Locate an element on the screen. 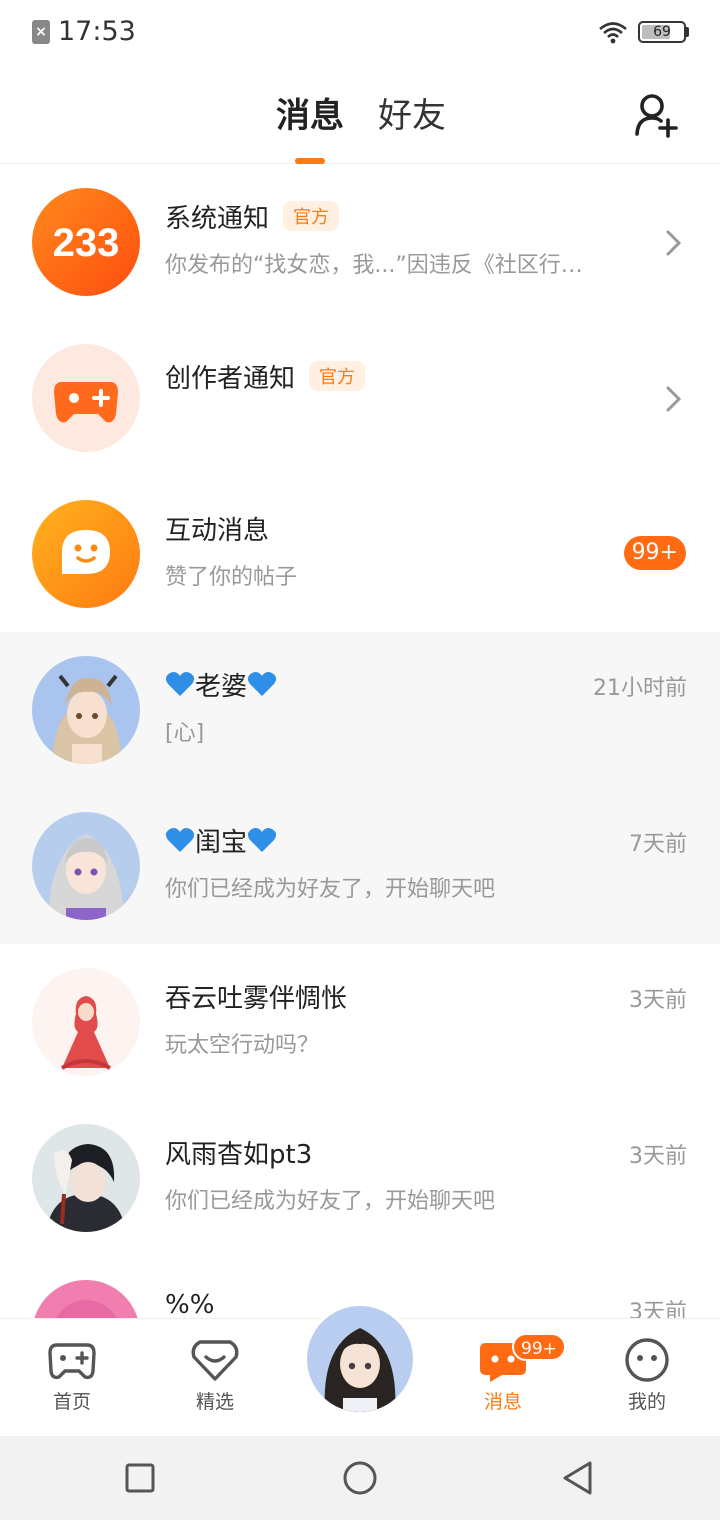  creator-avatar is located at coordinates (86, 398).